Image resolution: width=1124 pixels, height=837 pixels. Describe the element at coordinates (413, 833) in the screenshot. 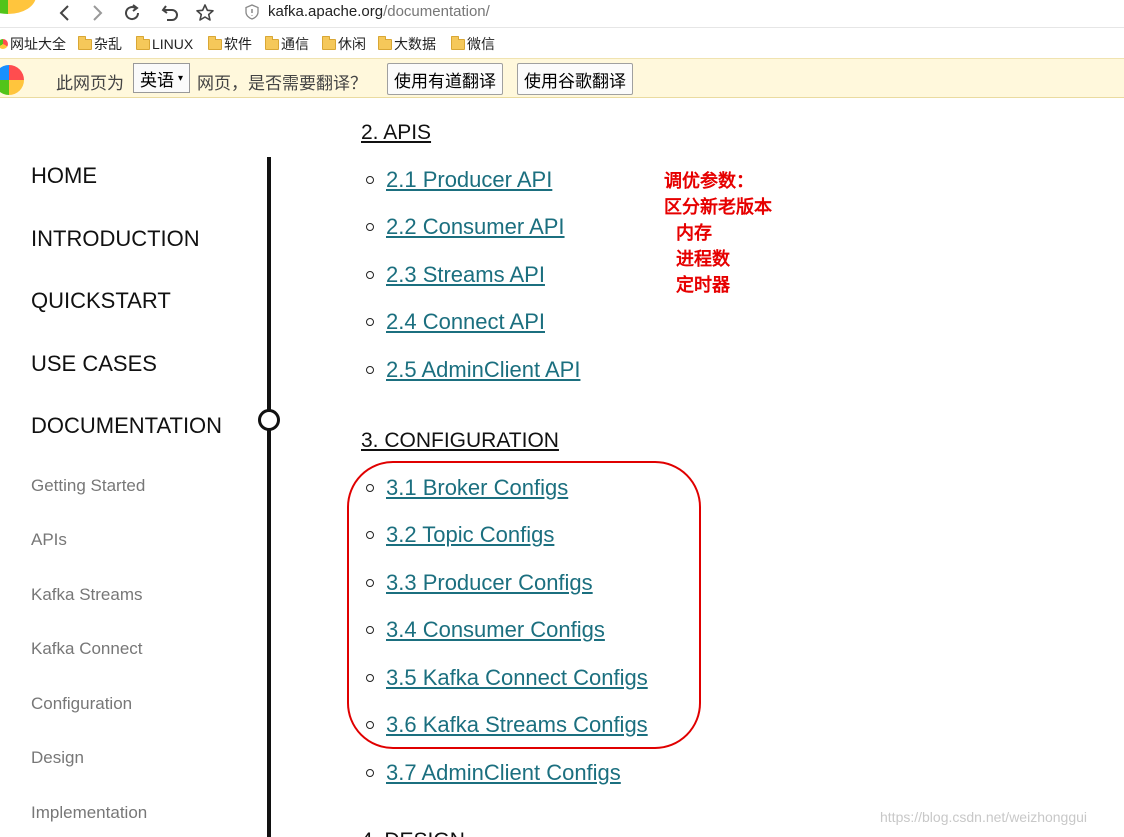

I see `section-heading-design: 4. DESIGN` at that location.